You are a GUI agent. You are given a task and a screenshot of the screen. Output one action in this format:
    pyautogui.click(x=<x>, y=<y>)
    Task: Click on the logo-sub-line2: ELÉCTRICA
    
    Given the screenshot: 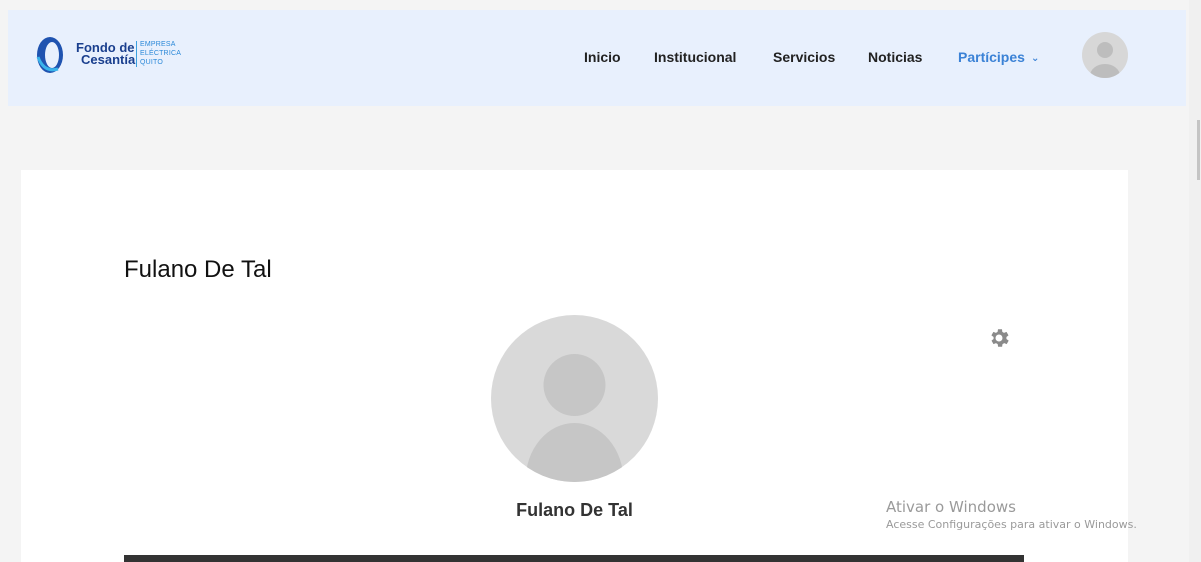 What is the action you would take?
    pyautogui.click(x=161, y=53)
    